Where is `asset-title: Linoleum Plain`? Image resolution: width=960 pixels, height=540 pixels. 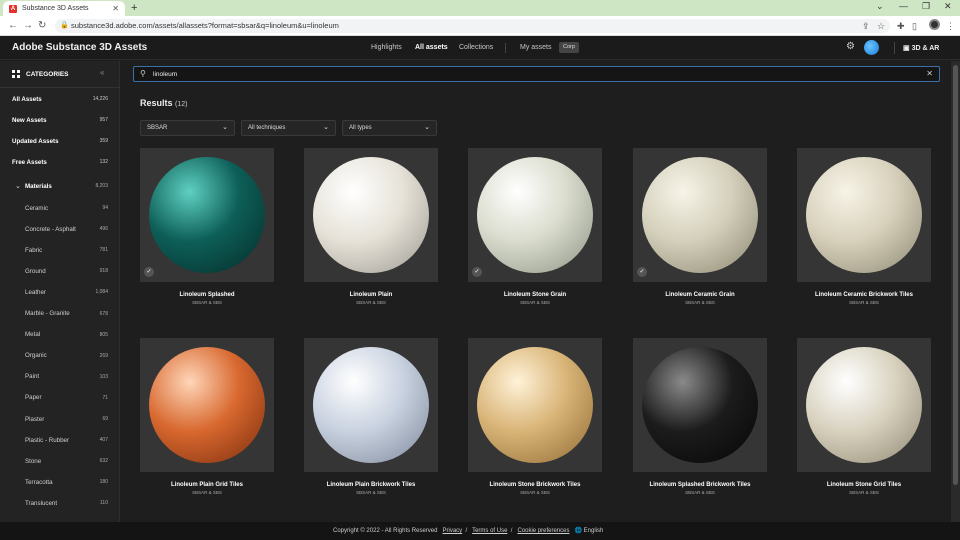
asset-title: Linoleum Plain is located at coordinates (371, 295).